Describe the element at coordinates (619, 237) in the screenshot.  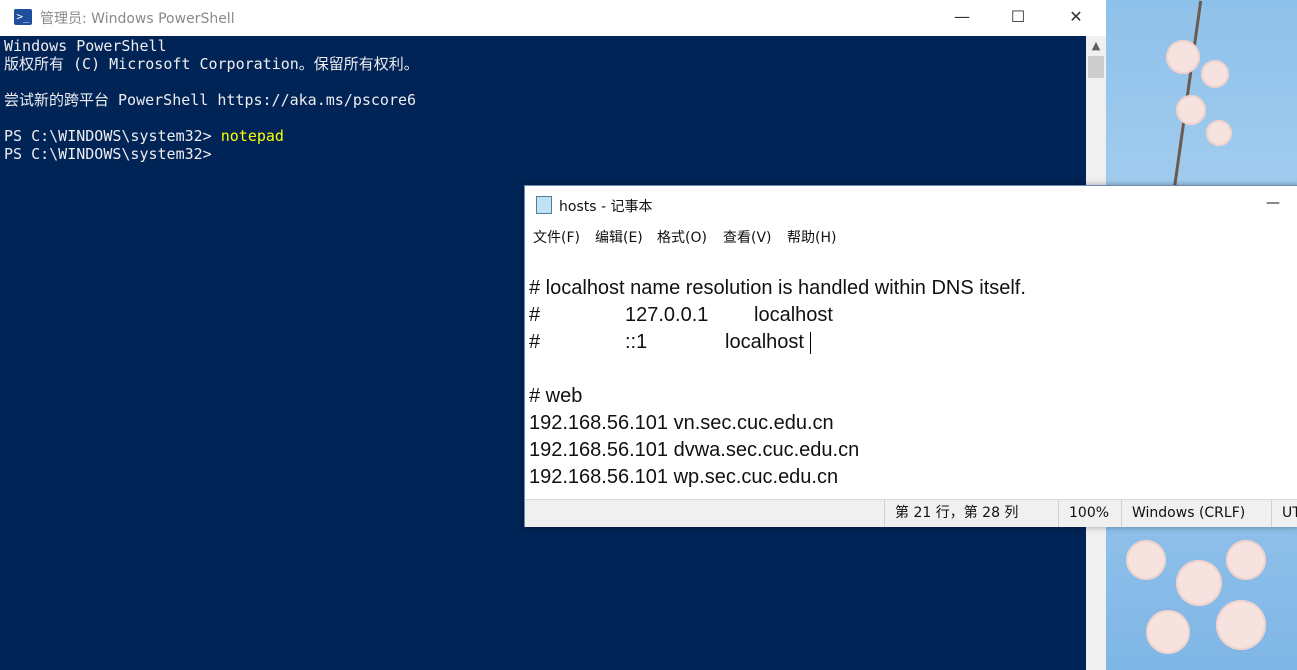
I see `menu-edit: 编辑(E)` at that location.